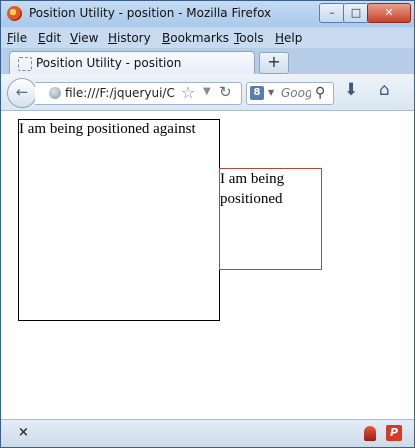  Describe the element at coordinates (25, 64) in the screenshot. I see `page-icon` at that location.